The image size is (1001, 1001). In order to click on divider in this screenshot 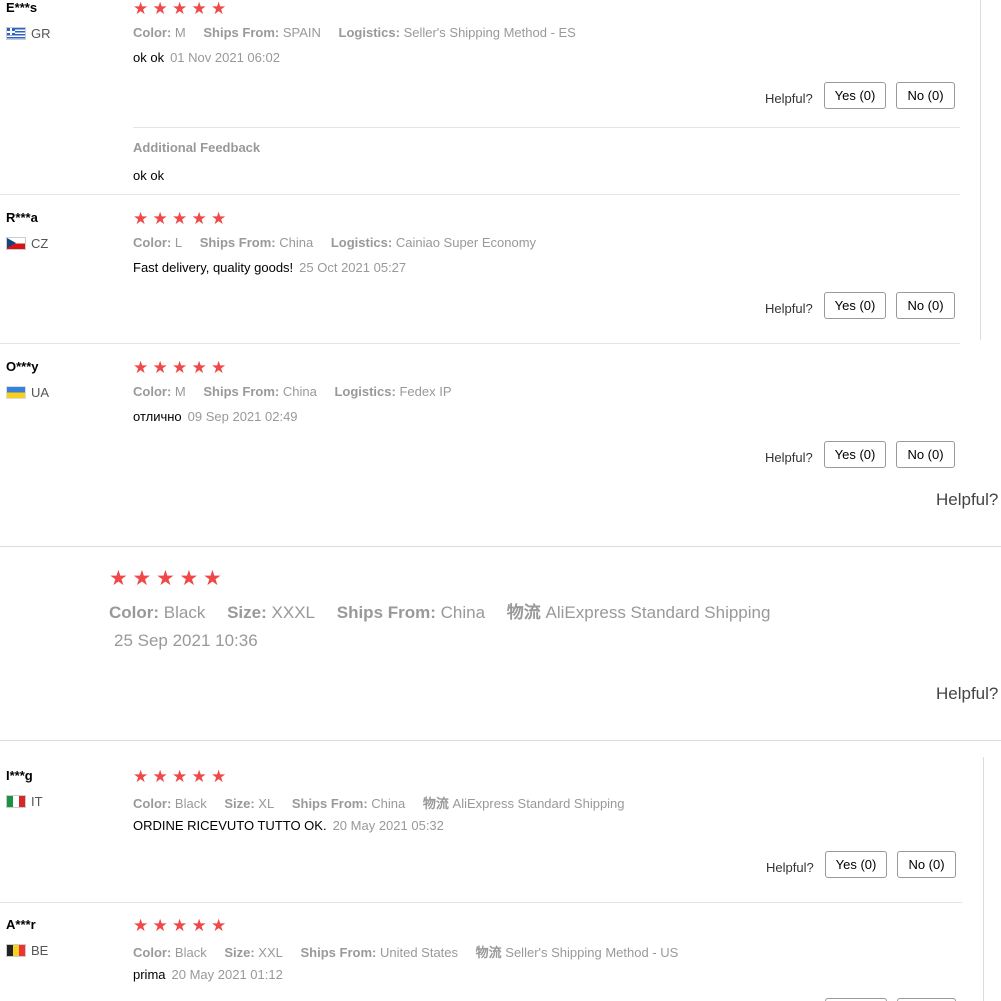, I will do `click(546, 127)`.